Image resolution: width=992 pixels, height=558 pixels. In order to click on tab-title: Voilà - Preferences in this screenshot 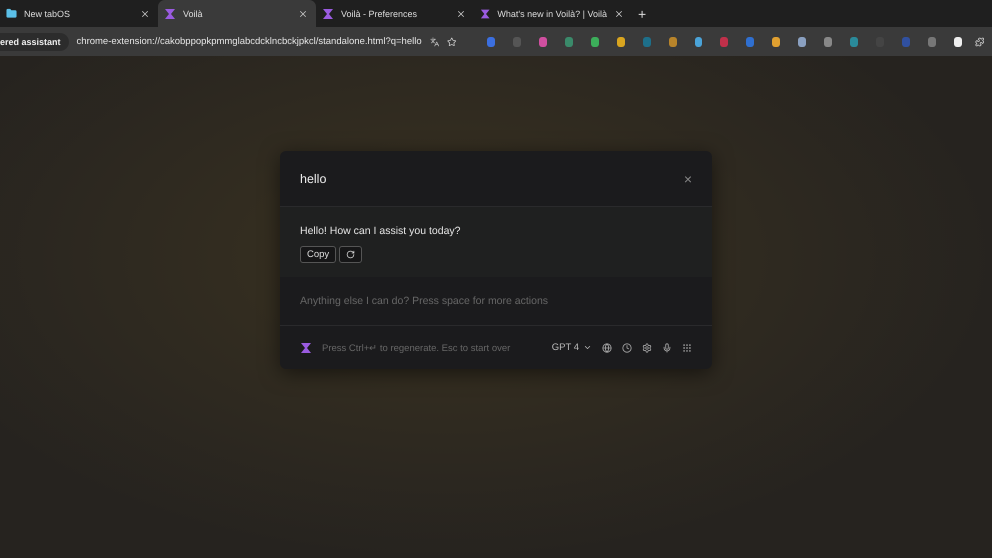, I will do `click(379, 13)`.